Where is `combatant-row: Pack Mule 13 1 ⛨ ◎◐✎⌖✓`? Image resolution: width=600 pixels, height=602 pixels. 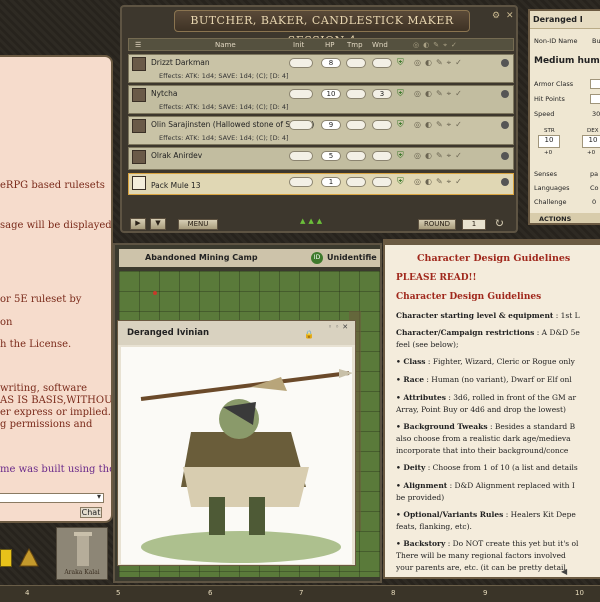
combatant-row: Pack Mule 13 1 ⛨ ◎◐✎⌖✓ is located at coordinates (321, 184).